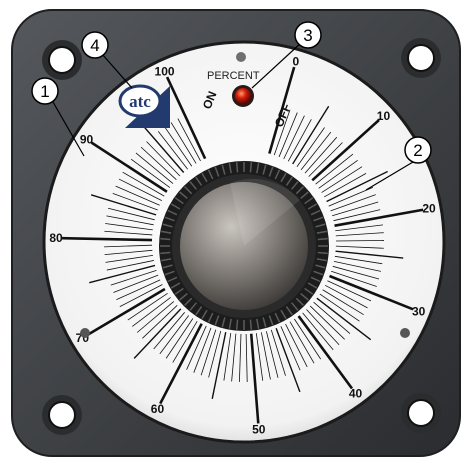 This screenshot has height=464, width=469. What do you see at coordinates (85, 333) in the screenshot?
I see `left-dot` at bounding box center [85, 333].